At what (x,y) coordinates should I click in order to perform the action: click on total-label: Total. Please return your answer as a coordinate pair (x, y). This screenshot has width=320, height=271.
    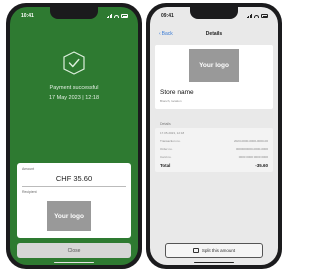
    Looking at the image, I should click on (165, 165).